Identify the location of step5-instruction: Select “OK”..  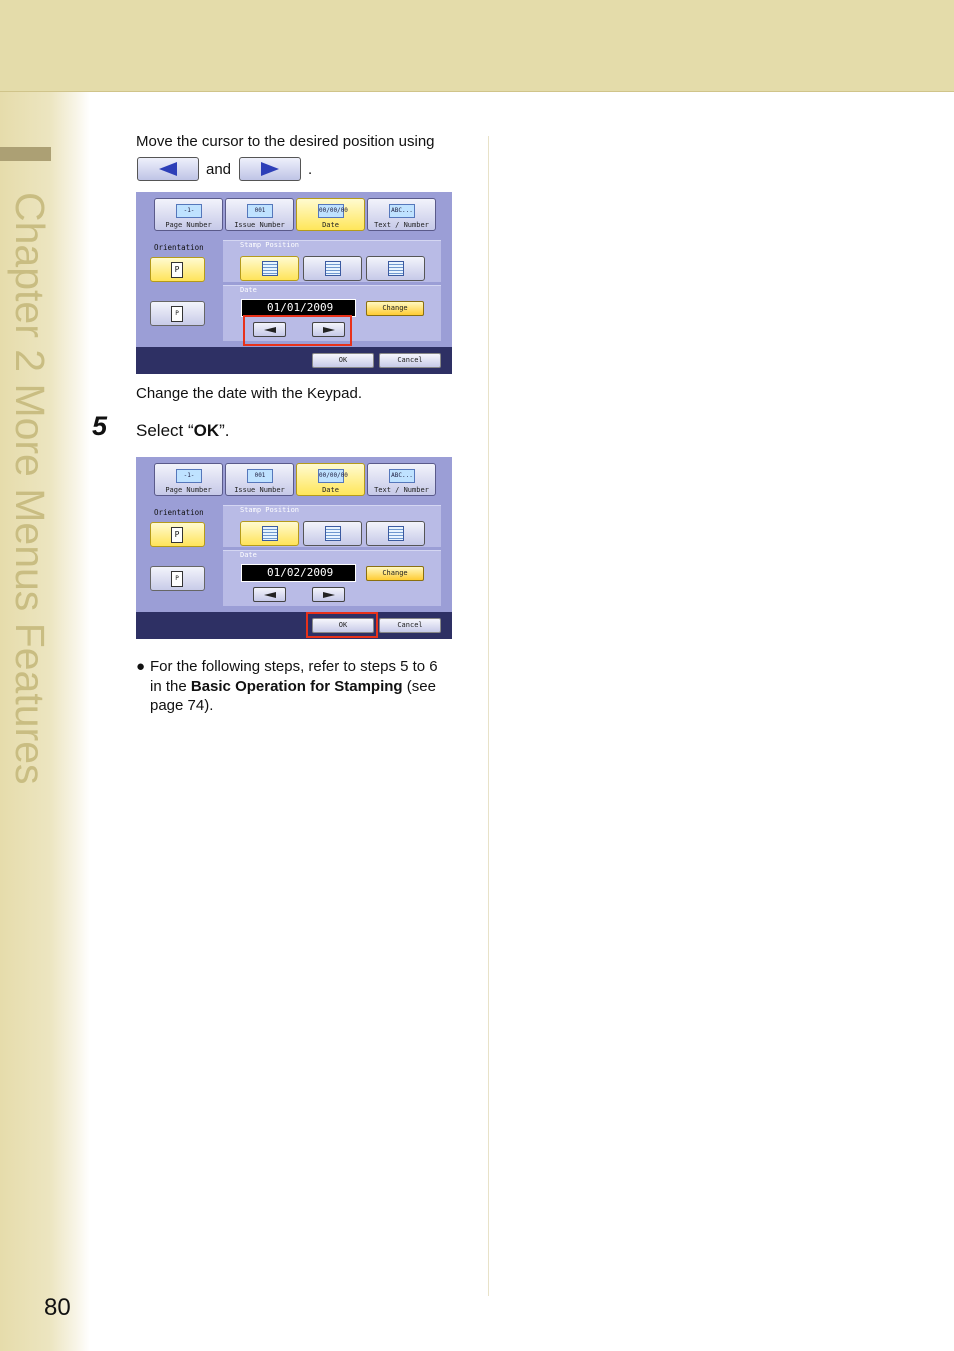
(183, 431).